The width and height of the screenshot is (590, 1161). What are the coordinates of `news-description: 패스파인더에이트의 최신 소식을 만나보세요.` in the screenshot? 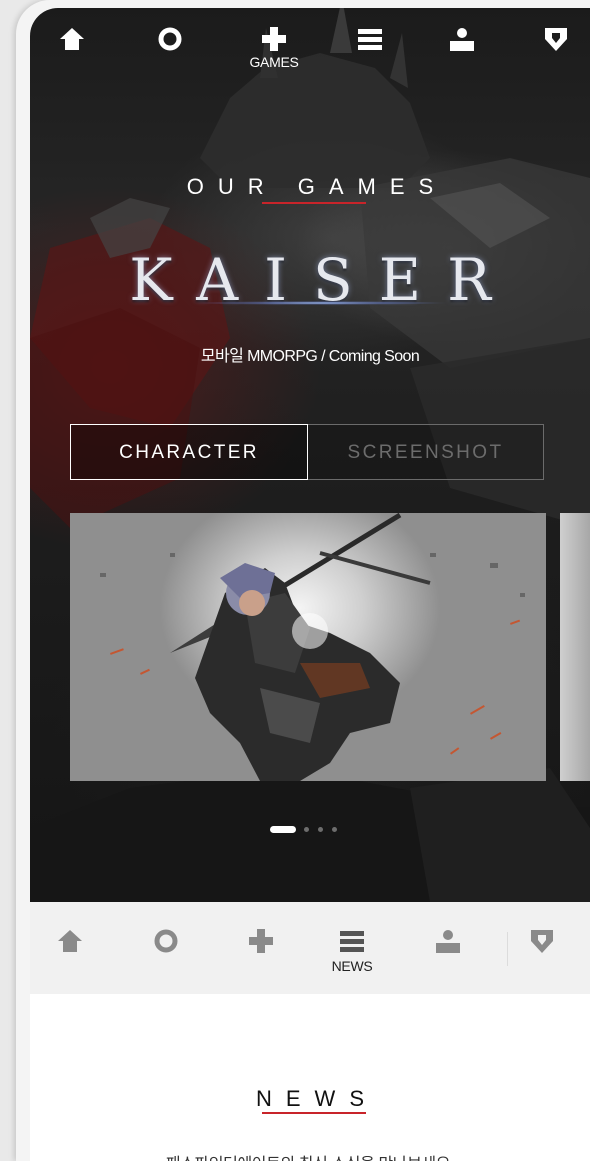 It's located at (310, 1155).